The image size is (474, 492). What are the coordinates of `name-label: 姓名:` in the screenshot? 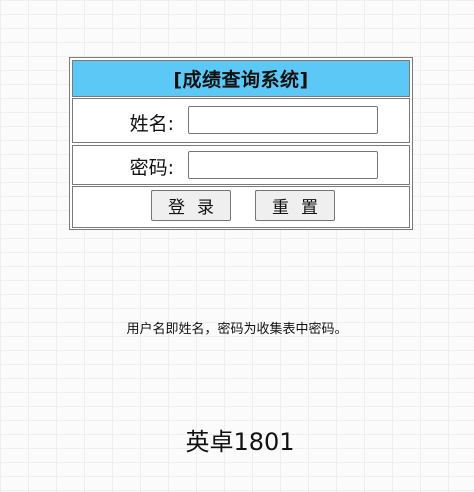 It's located at (151, 124).